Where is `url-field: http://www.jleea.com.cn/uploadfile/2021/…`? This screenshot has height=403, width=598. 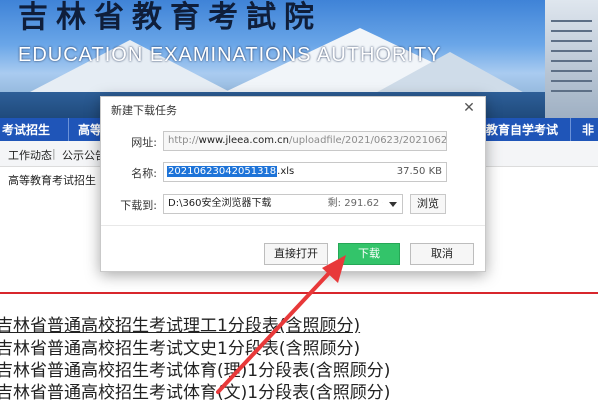
url-field: http://www.jleea.com.cn/uploadfile/2021/… is located at coordinates (305, 141).